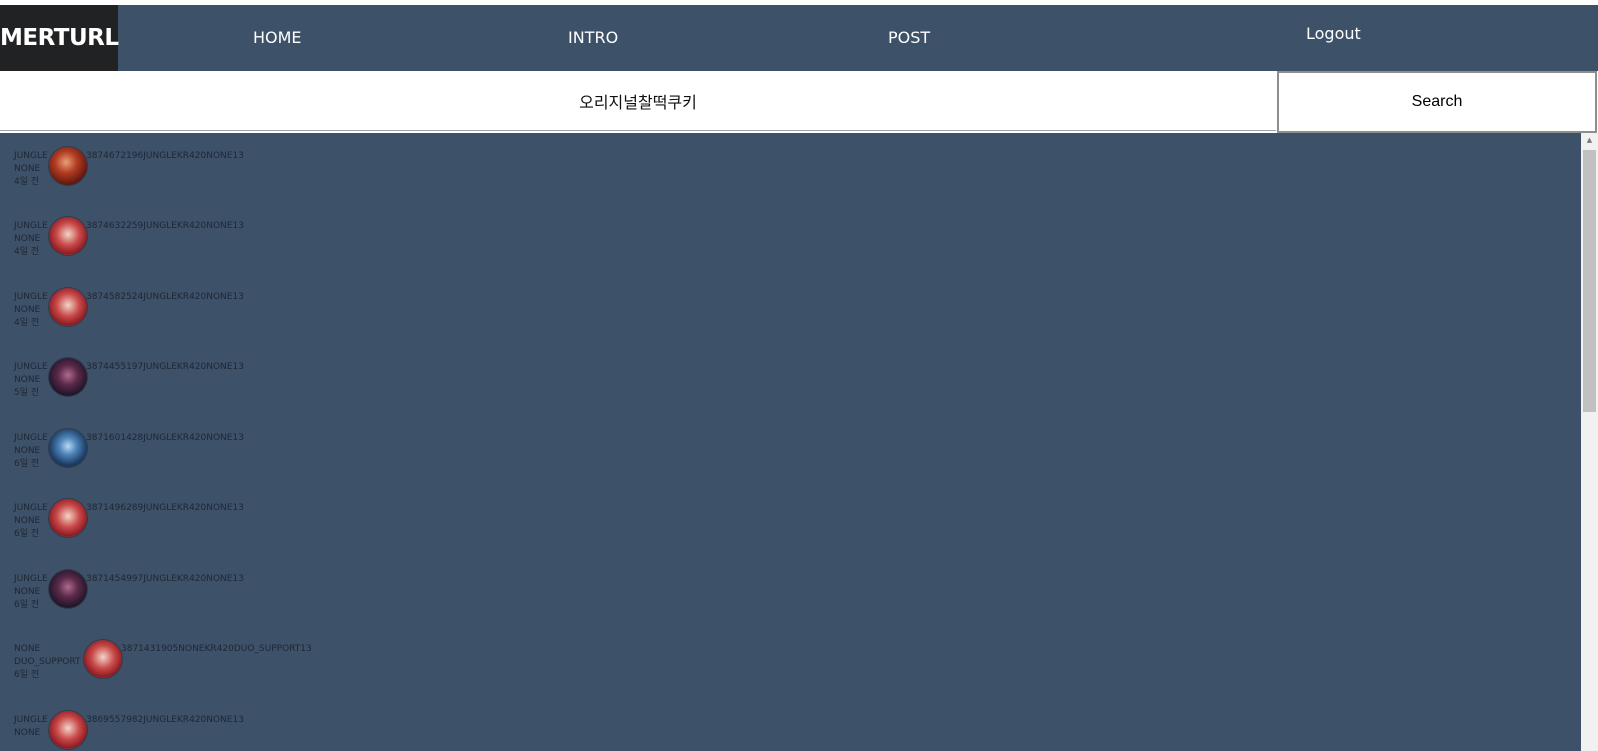  What do you see at coordinates (909, 38) in the screenshot?
I see `nav-post-link: POST` at bounding box center [909, 38].